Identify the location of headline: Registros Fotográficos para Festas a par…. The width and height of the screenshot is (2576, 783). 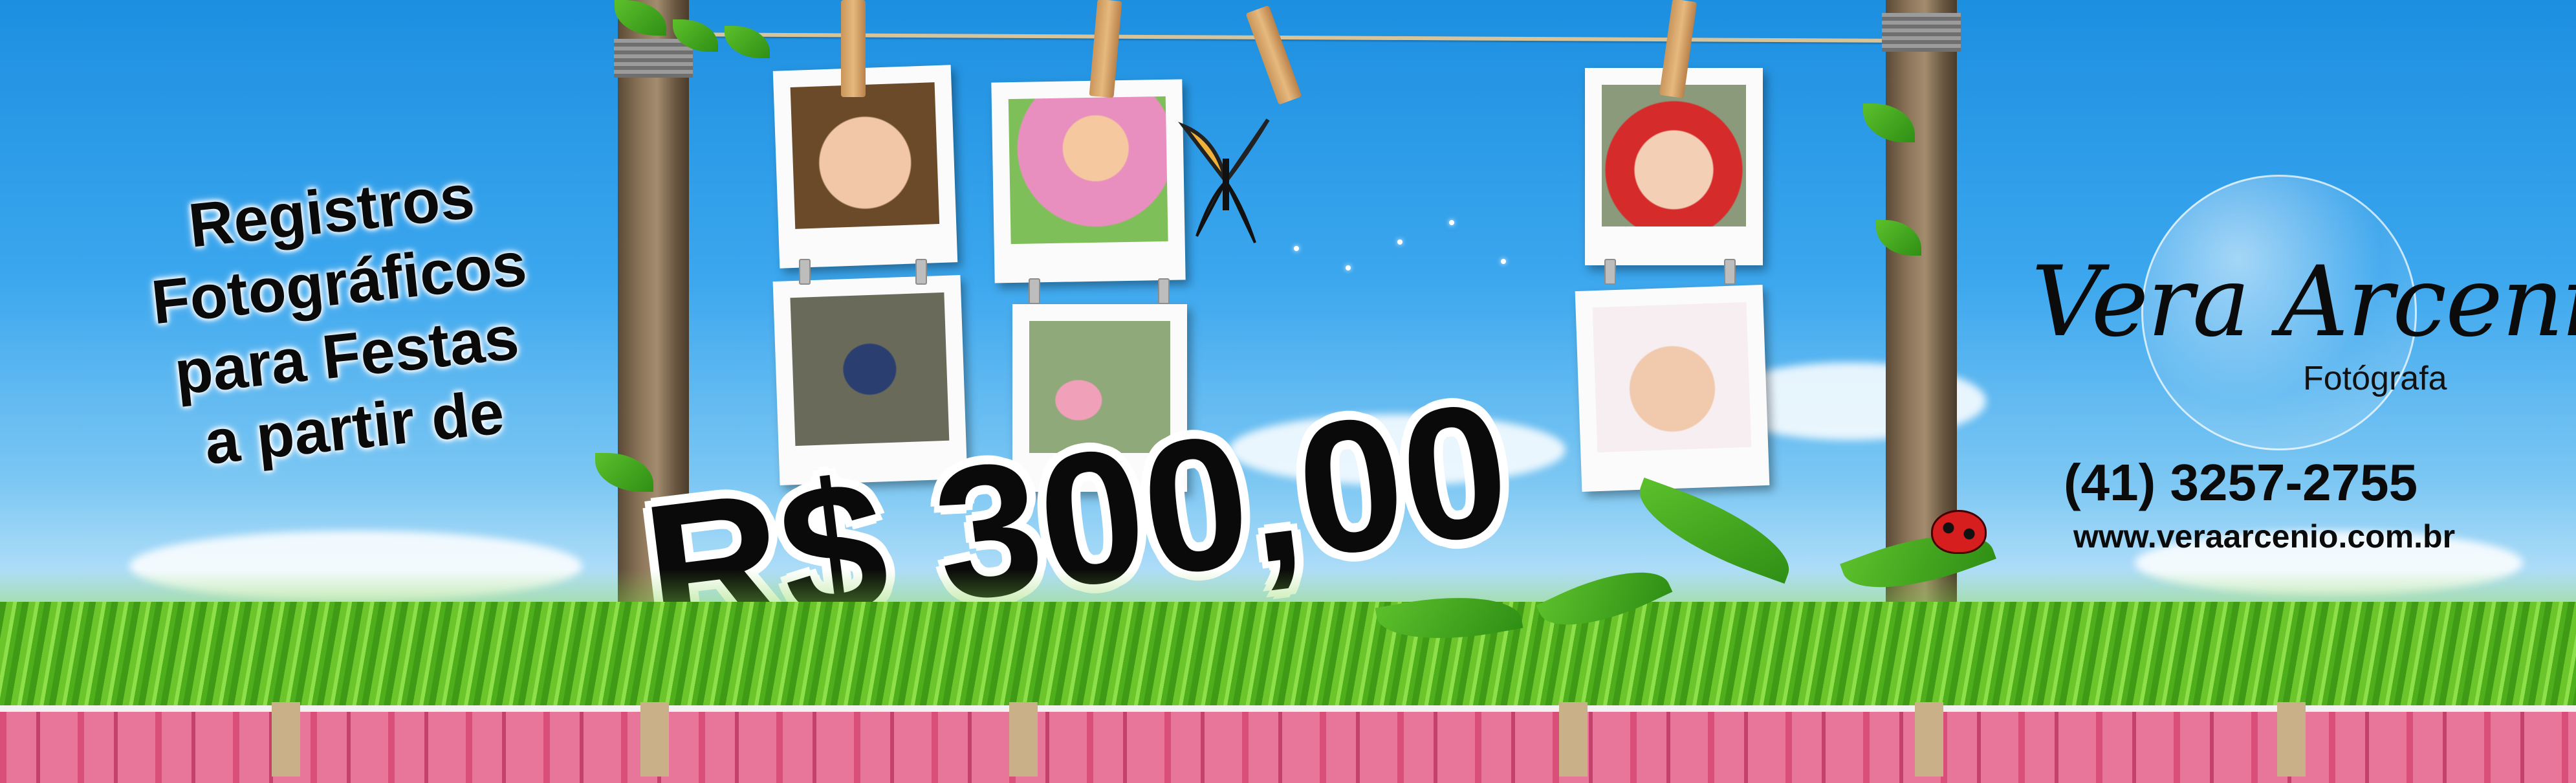
(343, 319).